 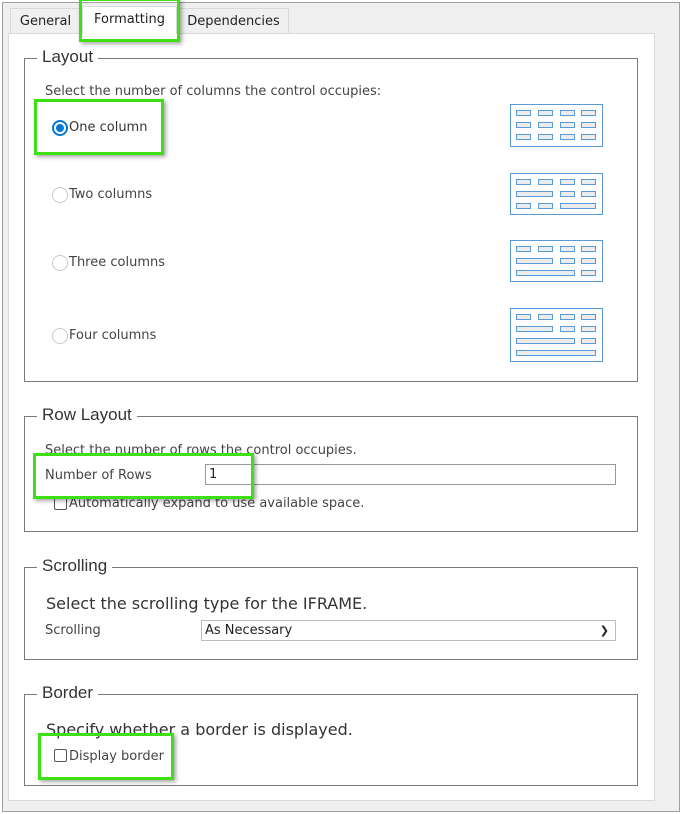 What do you see at coordinates (60, 336) in the screenshot?
I see `four-columns-radio` at bounding box center [60, 336].